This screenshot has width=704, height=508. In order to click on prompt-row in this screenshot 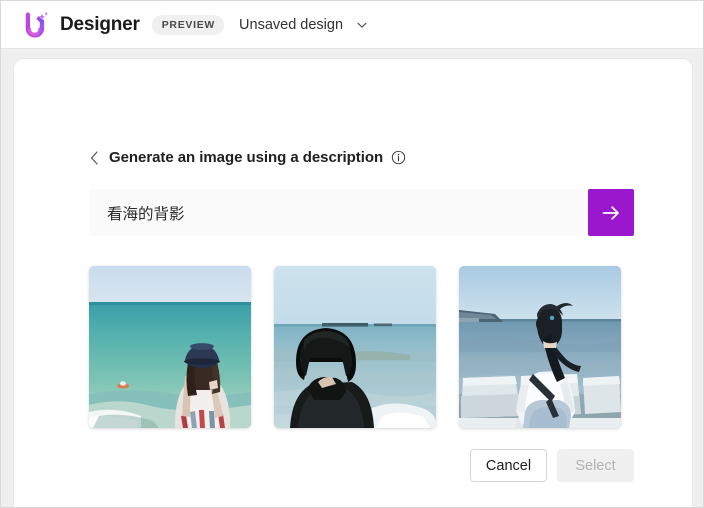, I will do `click(361, 212)`.